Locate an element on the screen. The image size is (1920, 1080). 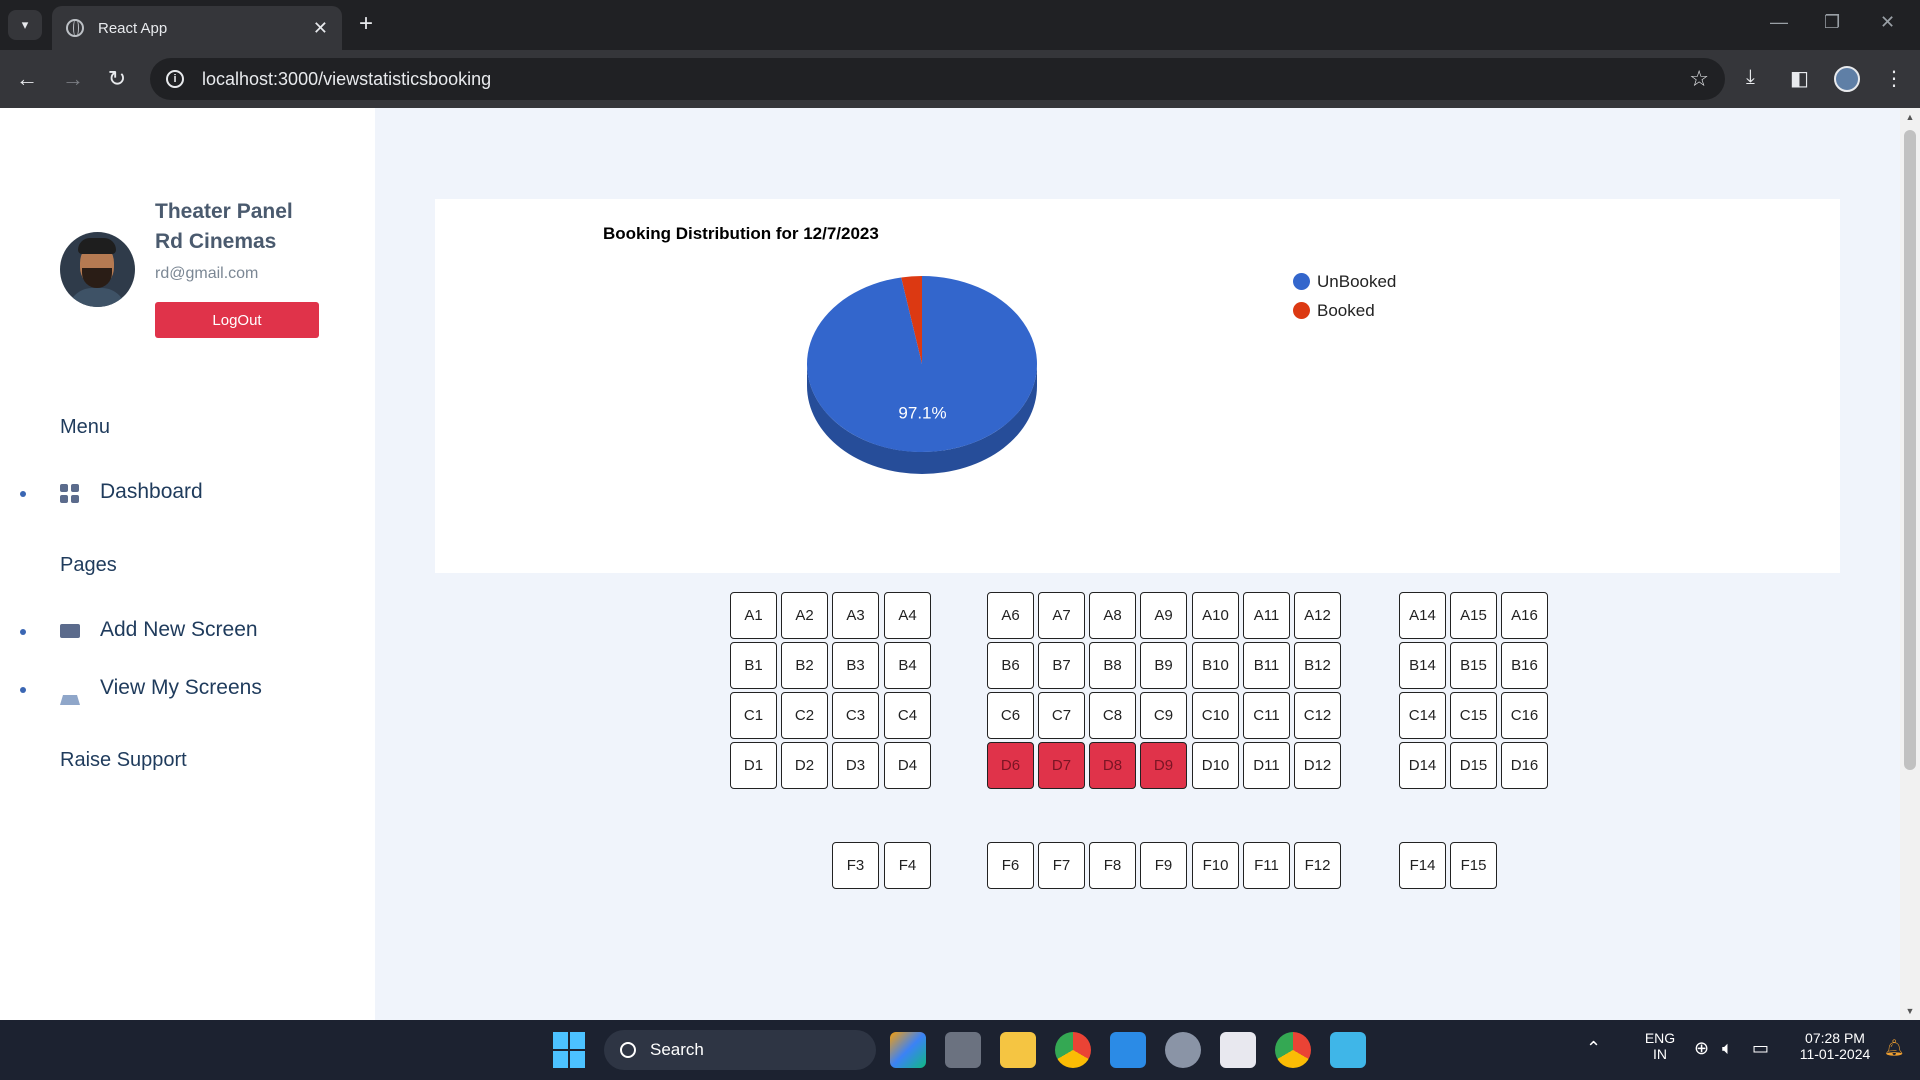
seat-d10: D10 is located at coordinates (1215, 765).